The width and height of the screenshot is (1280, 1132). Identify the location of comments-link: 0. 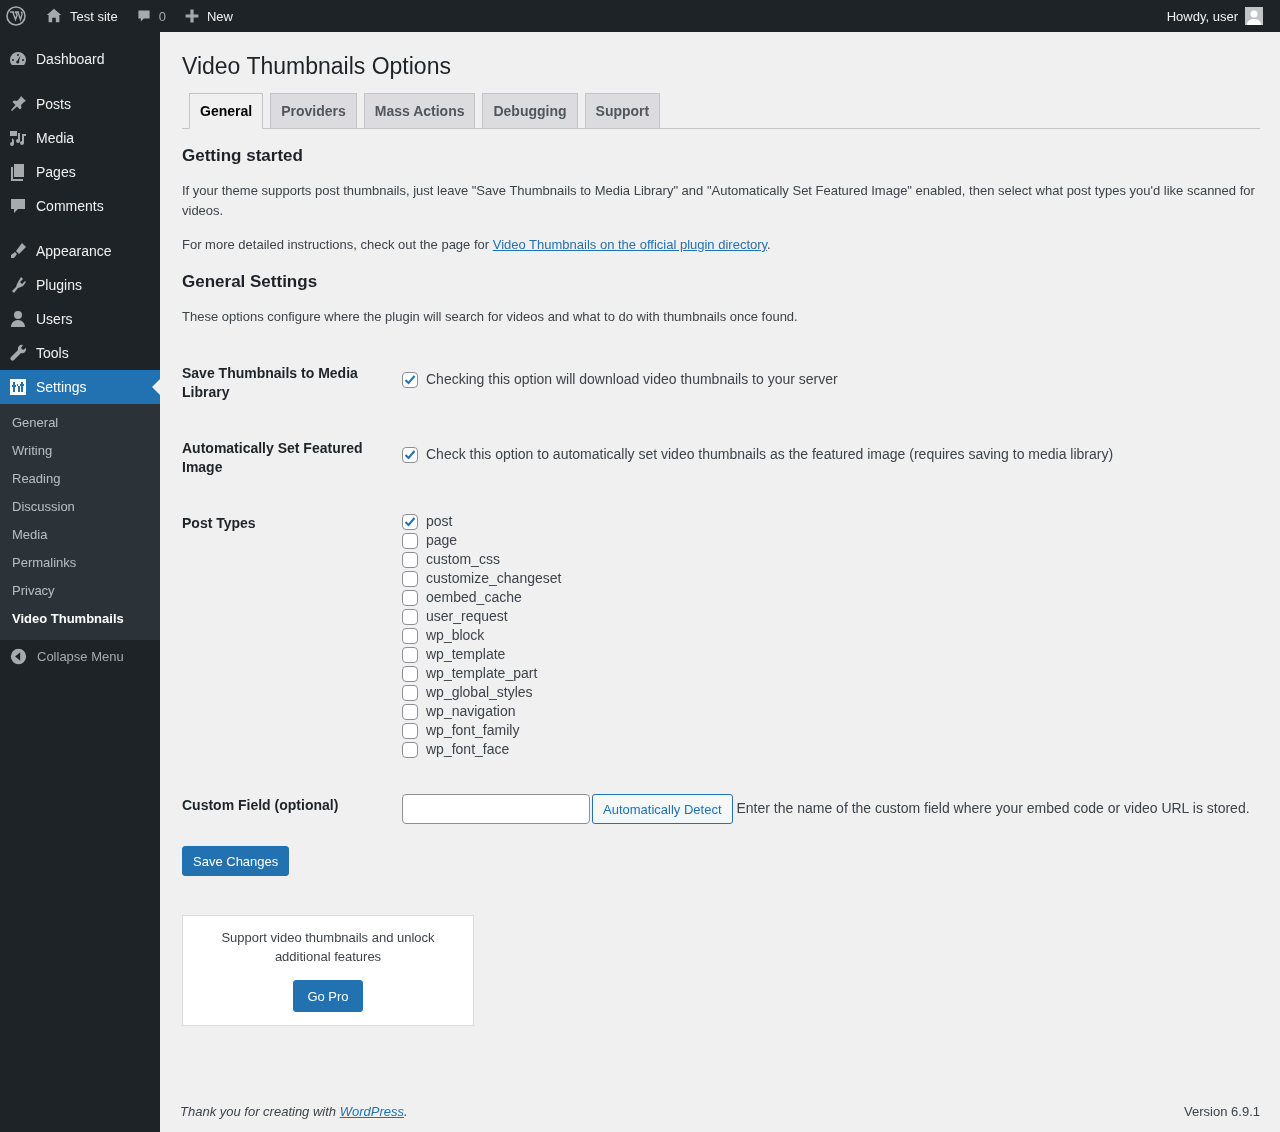
(150, 16).